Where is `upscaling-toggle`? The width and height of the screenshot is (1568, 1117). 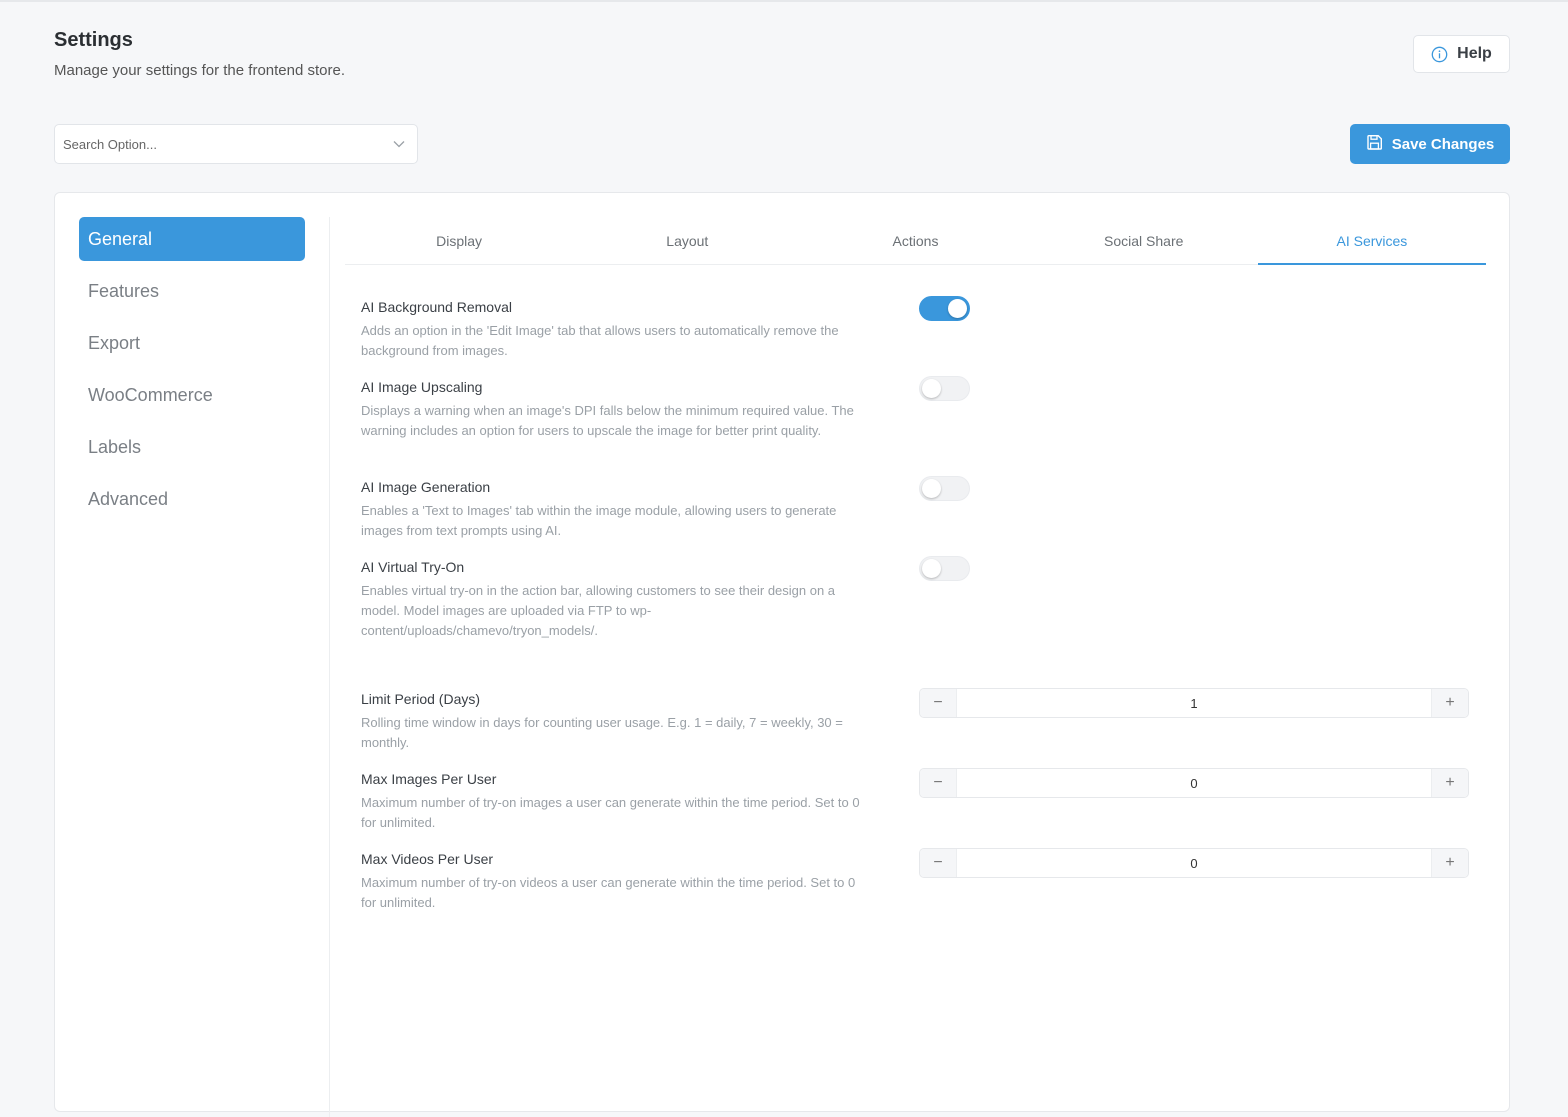
upscaling-toggle is located at coordinates (944, 388).